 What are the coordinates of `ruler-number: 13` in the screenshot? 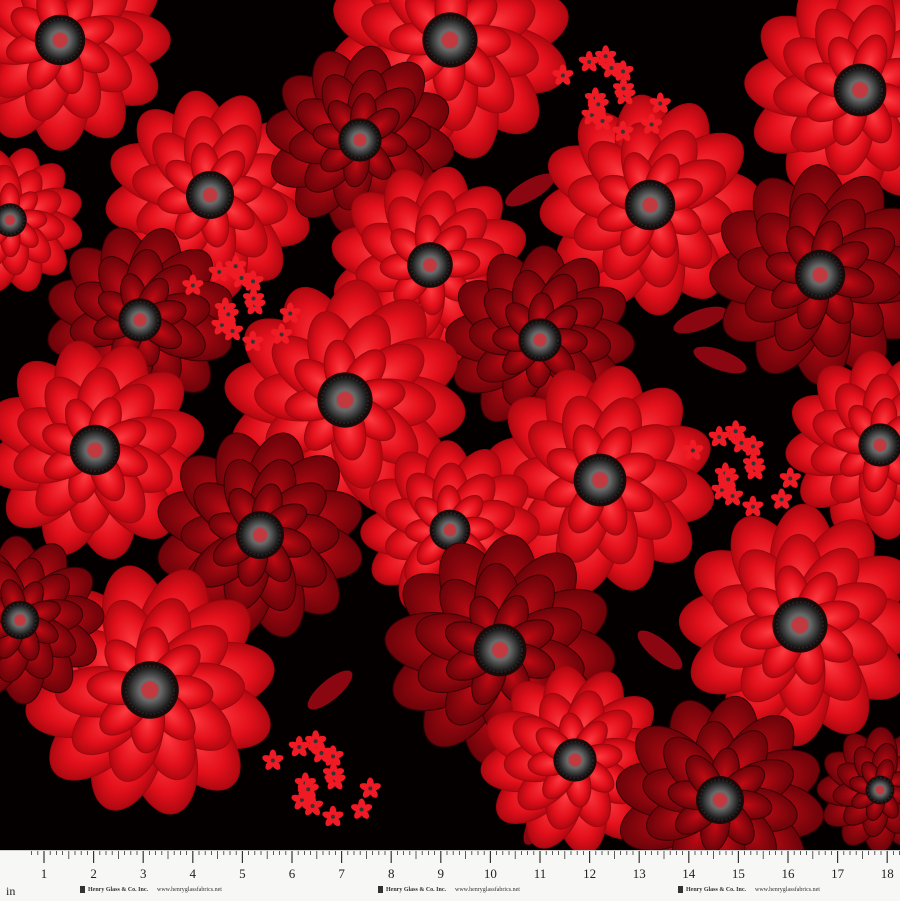 It's located at (639, 873).